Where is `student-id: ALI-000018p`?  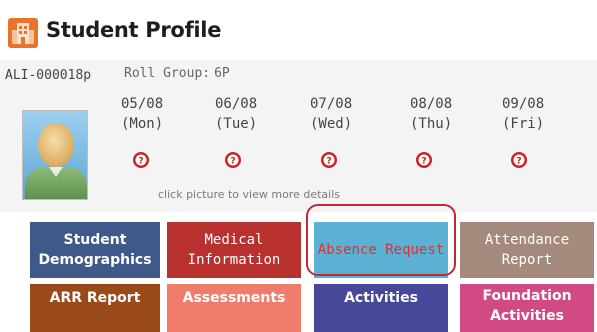 student-id: ALI-000018p is located at coordinates (48, 75).